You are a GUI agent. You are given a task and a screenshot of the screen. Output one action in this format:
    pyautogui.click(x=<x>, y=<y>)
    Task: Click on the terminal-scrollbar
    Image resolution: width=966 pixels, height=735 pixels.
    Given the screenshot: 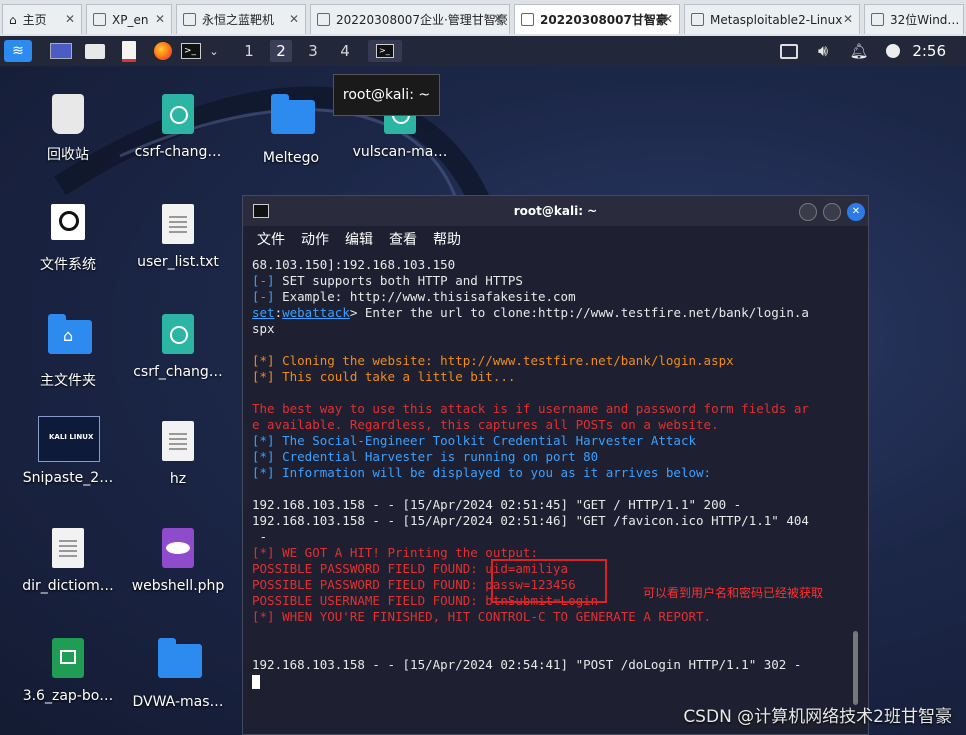 What is the action you would take?
    pyautogui.click(x=855, y=668)
    